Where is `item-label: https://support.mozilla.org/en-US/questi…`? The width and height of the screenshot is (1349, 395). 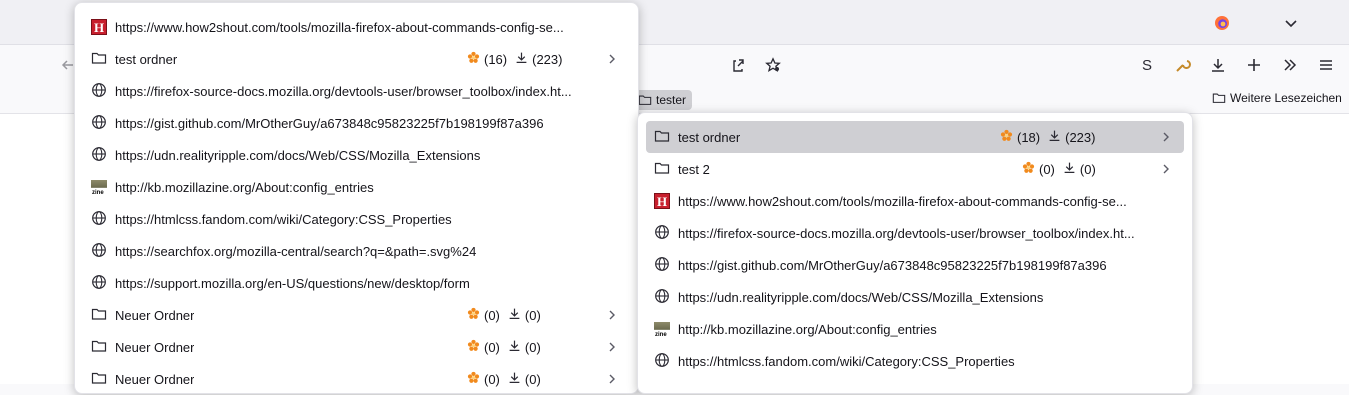 item-label: https://support.mozilla.org/en-US/questi… is located at coordinates (292, 283).